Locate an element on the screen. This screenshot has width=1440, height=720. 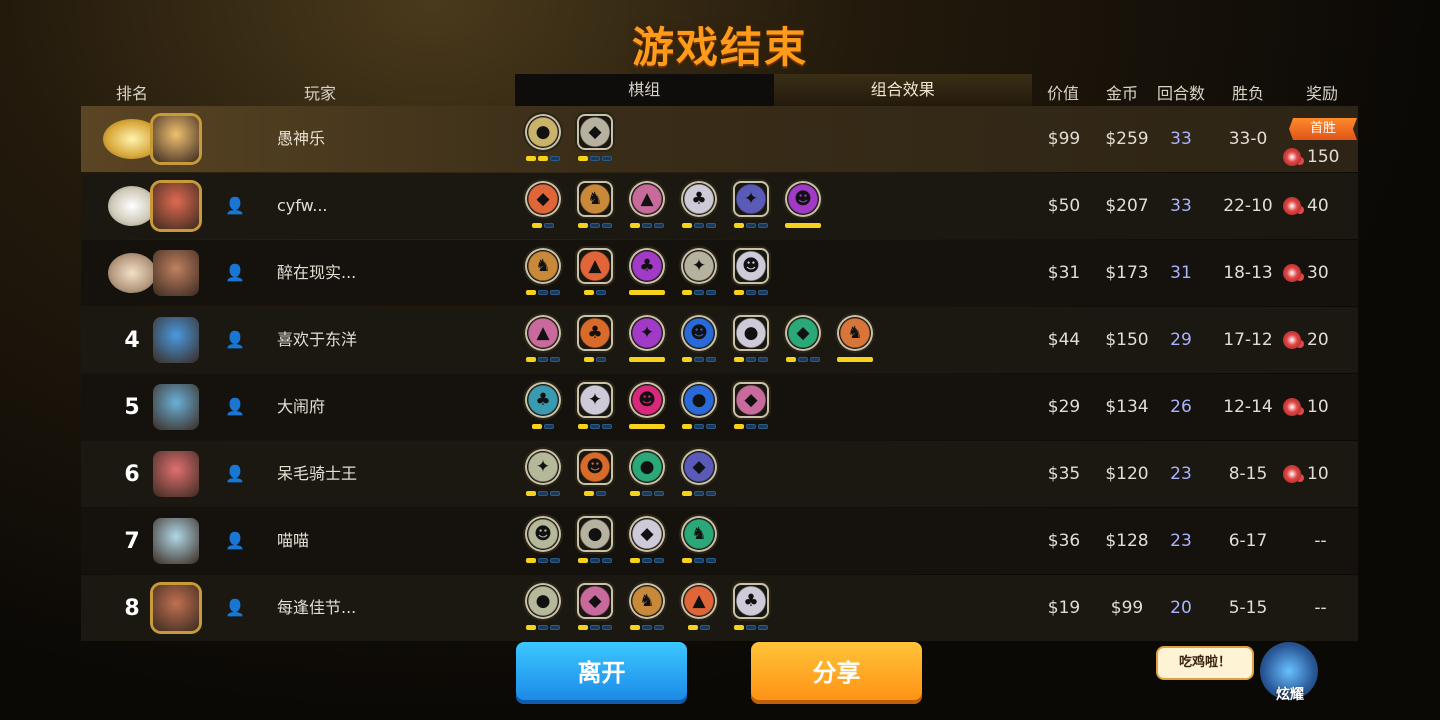
trait-list: ◆ ♞ ▲ ♣ ✦ ☻ is located at coordinates (673, 204).